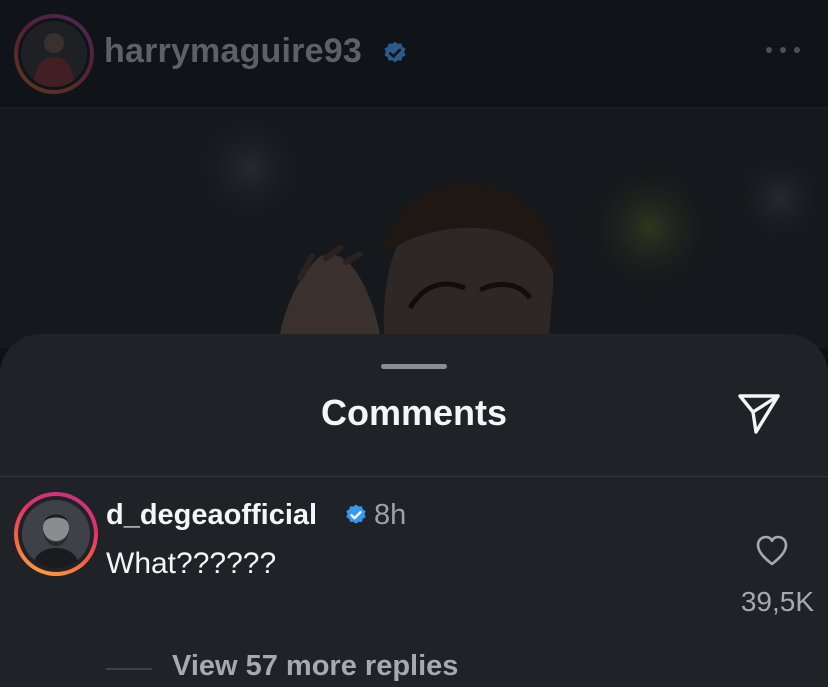 The width and height of the screenshot is (828, 687). What do you see at coordinates (777, 601) in the screenshot?
I see `like-count: 39,5K` at bounding box center [777, 601].